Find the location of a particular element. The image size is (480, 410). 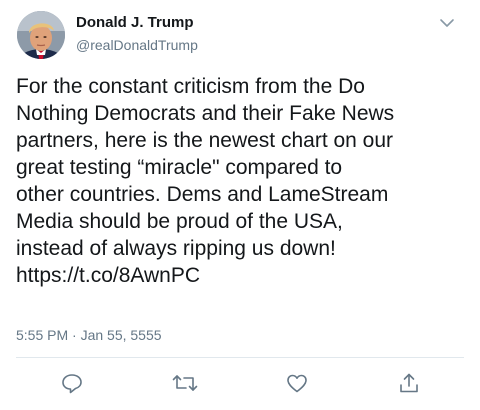

retweet-icon is located at coordinates (185, 383).